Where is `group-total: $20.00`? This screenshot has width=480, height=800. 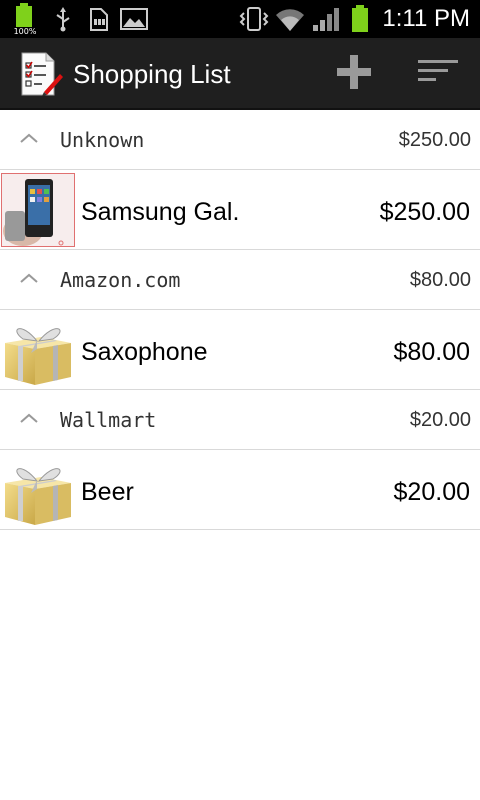 group-total: $20.00 is located at coordinates (440, 420).